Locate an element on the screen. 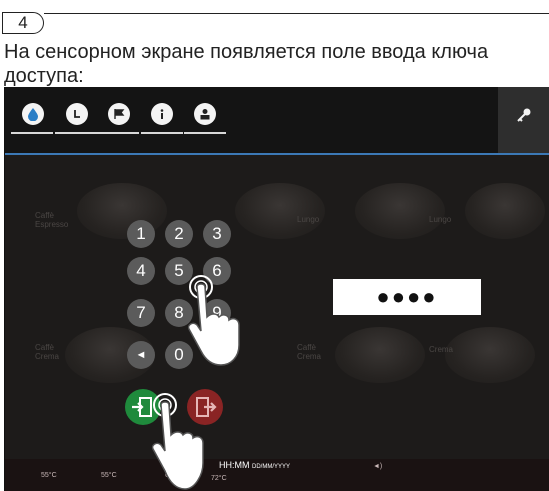  step-number-badge: 4 is located at coordinates (23, 23).